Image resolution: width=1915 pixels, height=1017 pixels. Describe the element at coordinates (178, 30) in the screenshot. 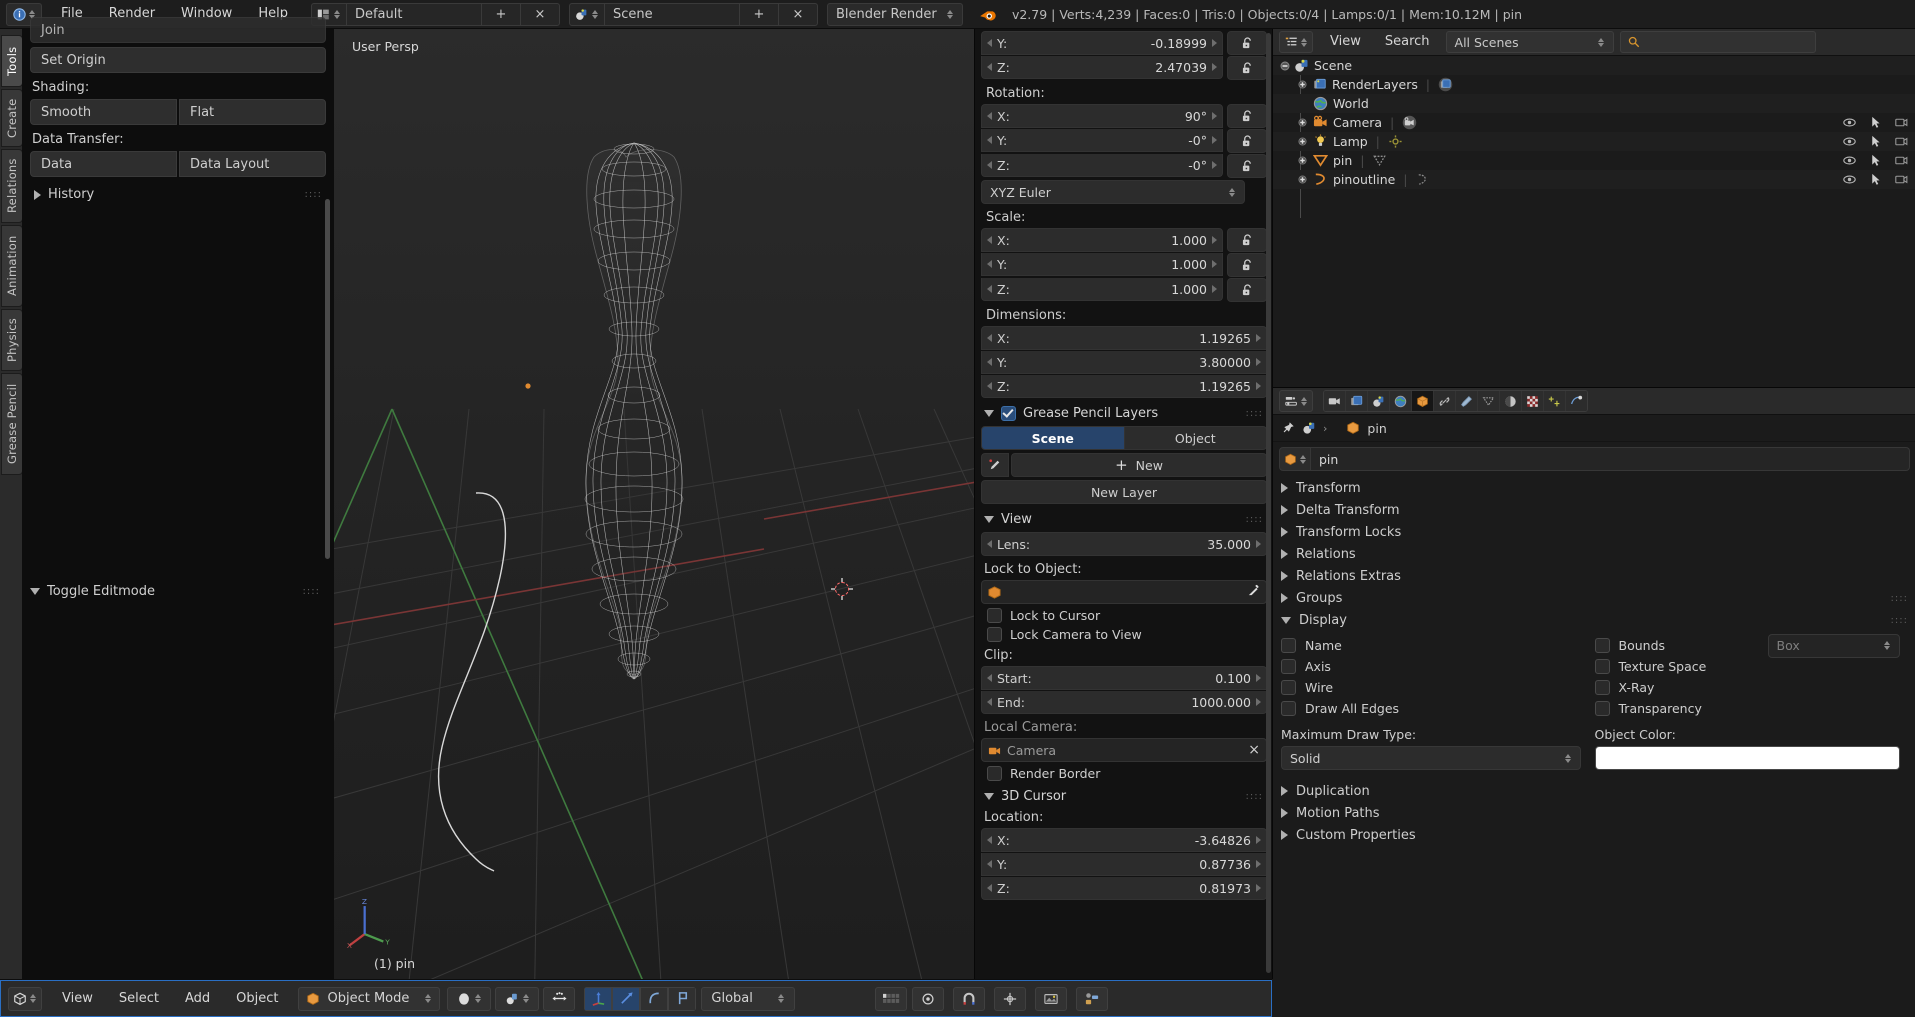

I see `join-button: Join` at that location.